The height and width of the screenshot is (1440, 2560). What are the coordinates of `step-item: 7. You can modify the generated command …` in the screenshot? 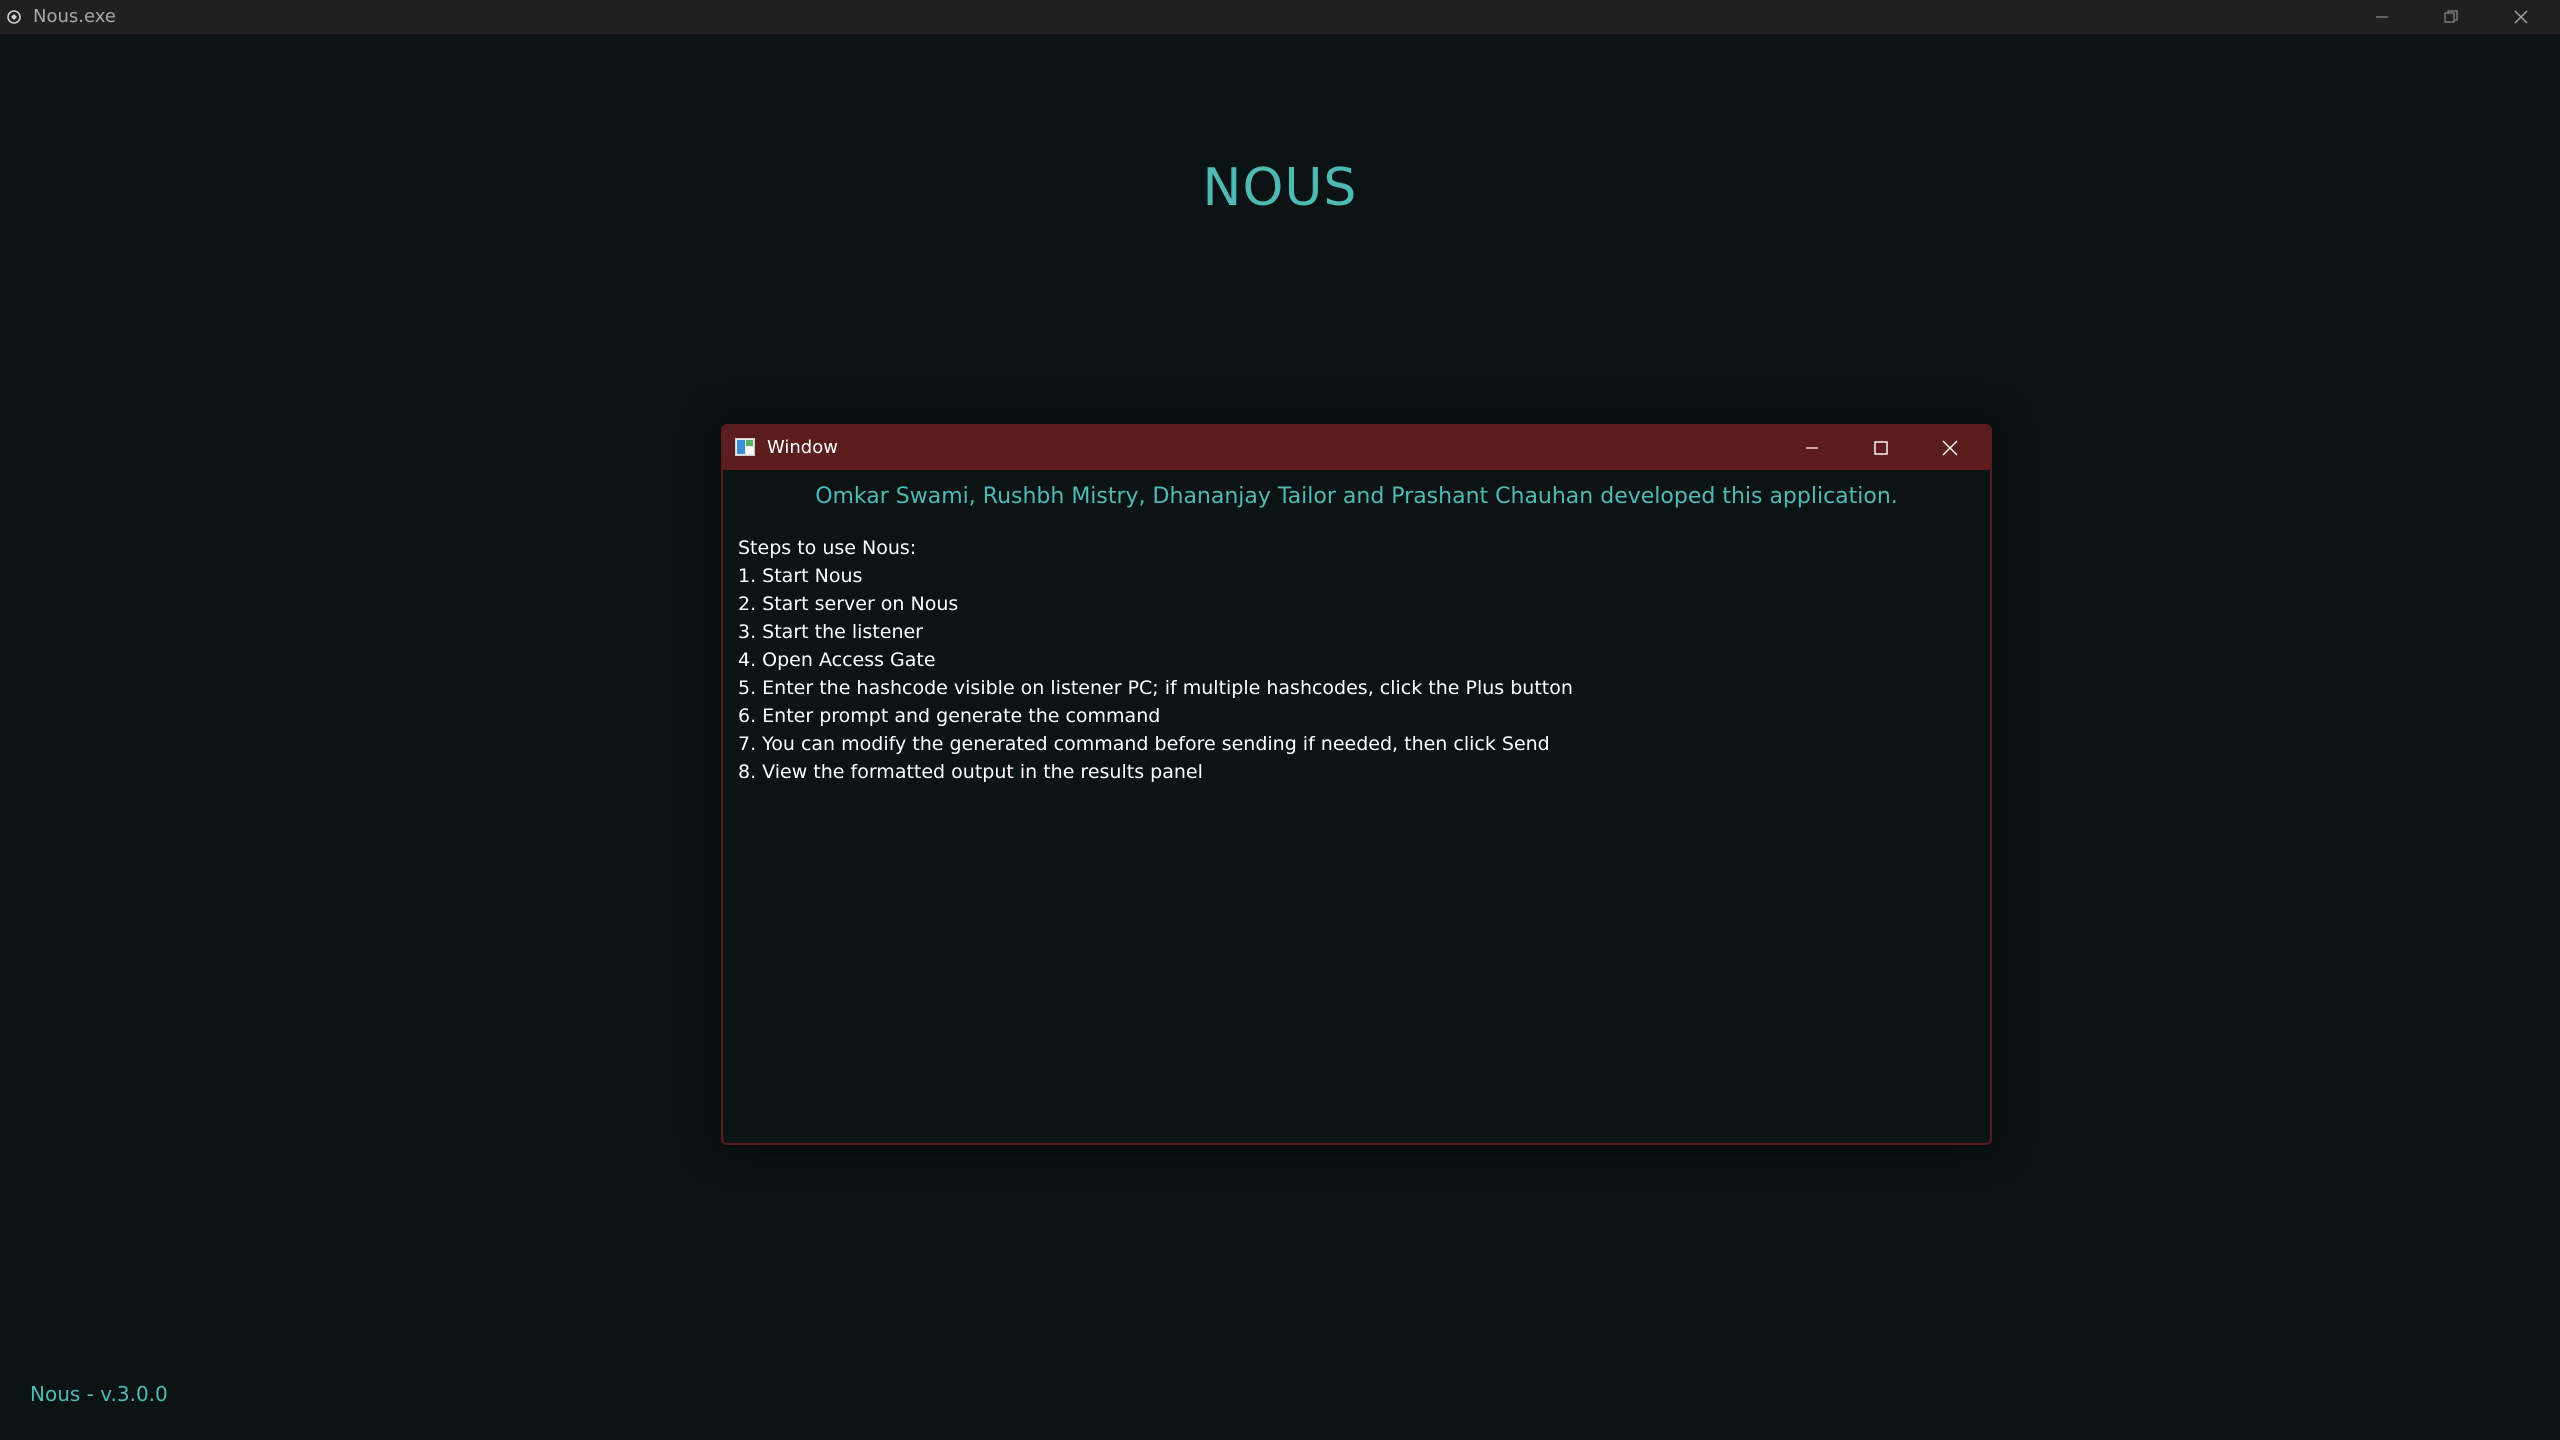 It's located at (1144, 744).